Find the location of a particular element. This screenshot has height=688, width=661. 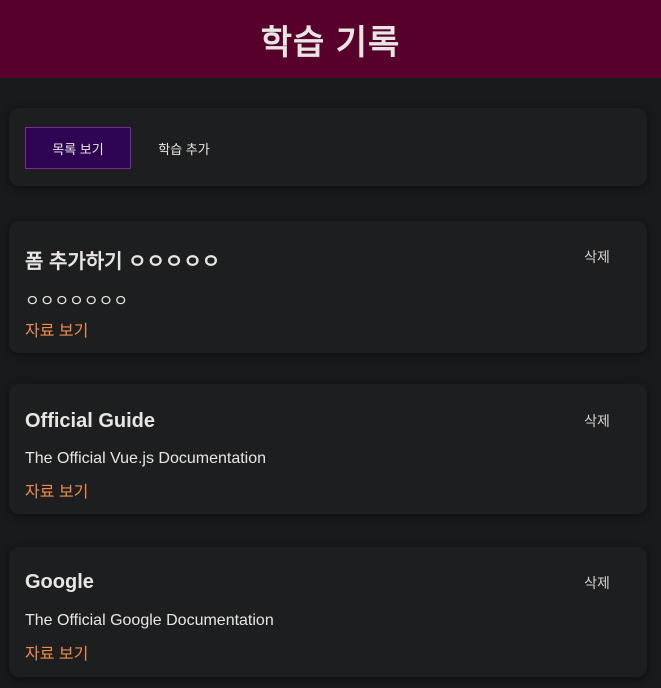

tab-add-learning: 학습 추가 is located at coordinates (184, 148).